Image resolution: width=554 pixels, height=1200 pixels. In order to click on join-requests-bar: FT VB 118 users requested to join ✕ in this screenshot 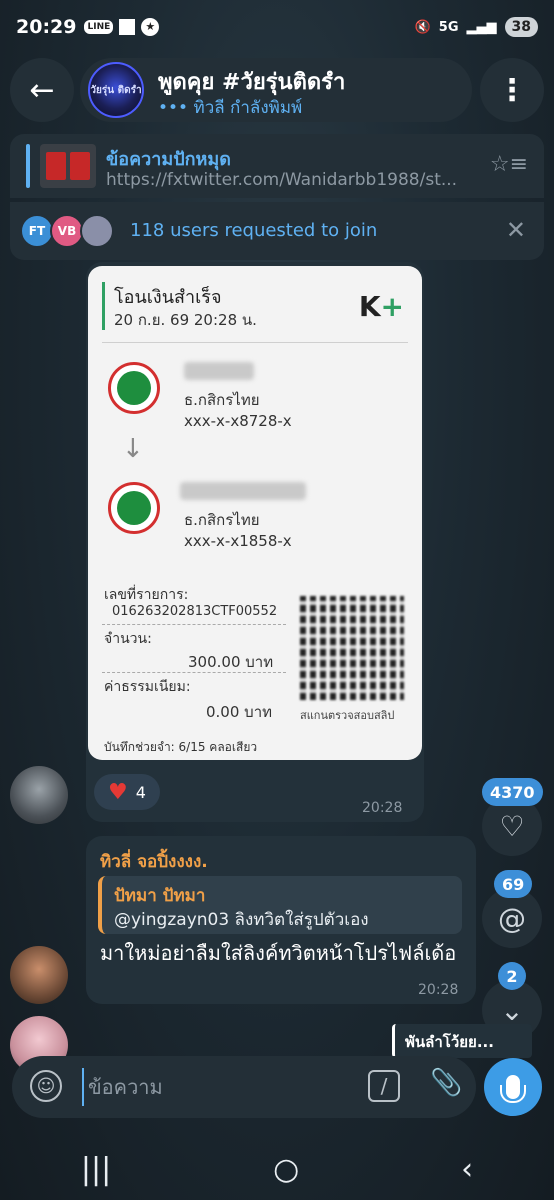, I will do `click(277, 231)`.